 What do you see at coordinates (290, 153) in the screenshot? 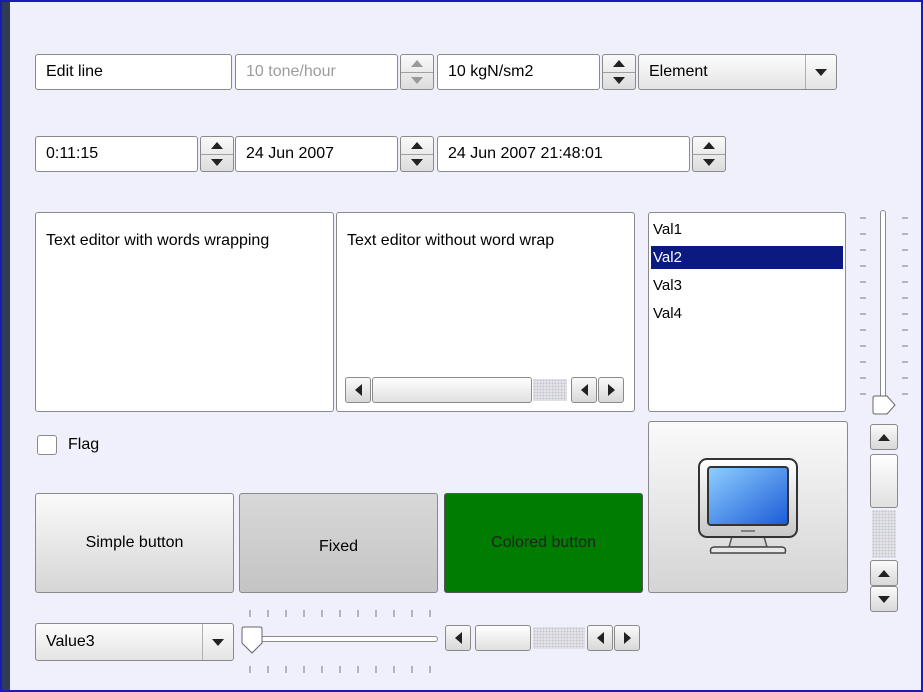
I see `date-value: 24 Jun 2007` at bounding box center [290, 153].